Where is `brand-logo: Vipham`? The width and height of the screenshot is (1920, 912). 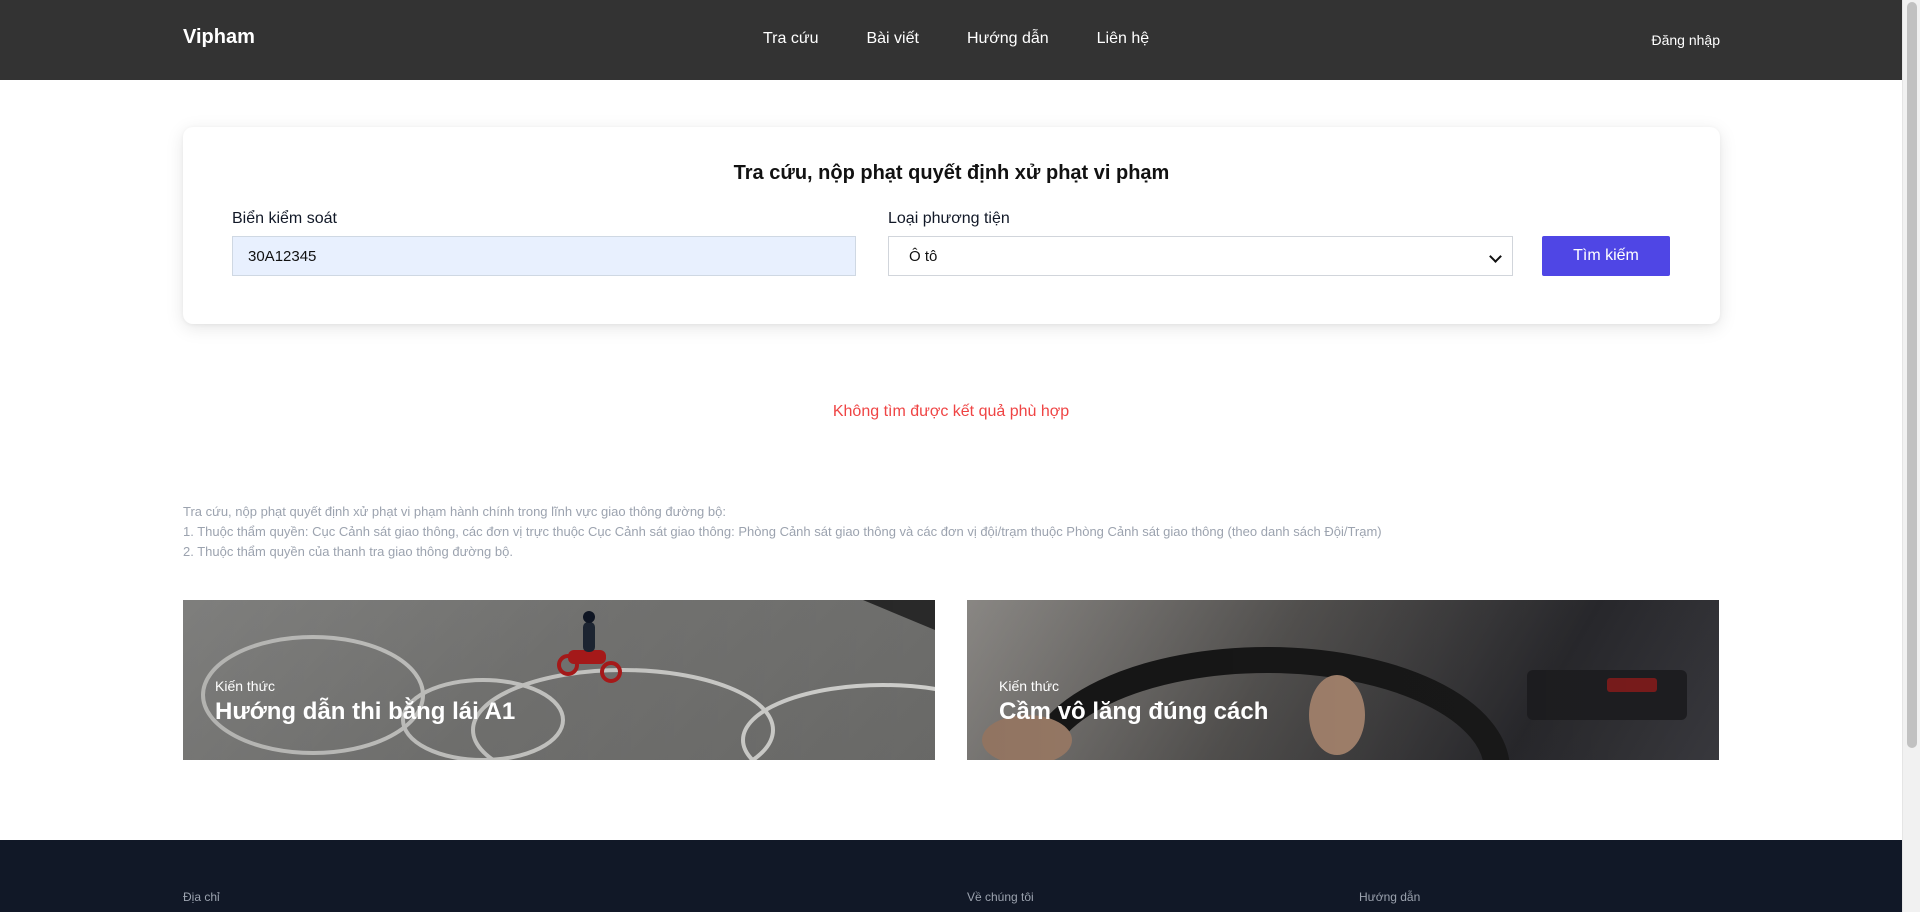
brand-logo: Vipham is located at coordinates (219, 37).